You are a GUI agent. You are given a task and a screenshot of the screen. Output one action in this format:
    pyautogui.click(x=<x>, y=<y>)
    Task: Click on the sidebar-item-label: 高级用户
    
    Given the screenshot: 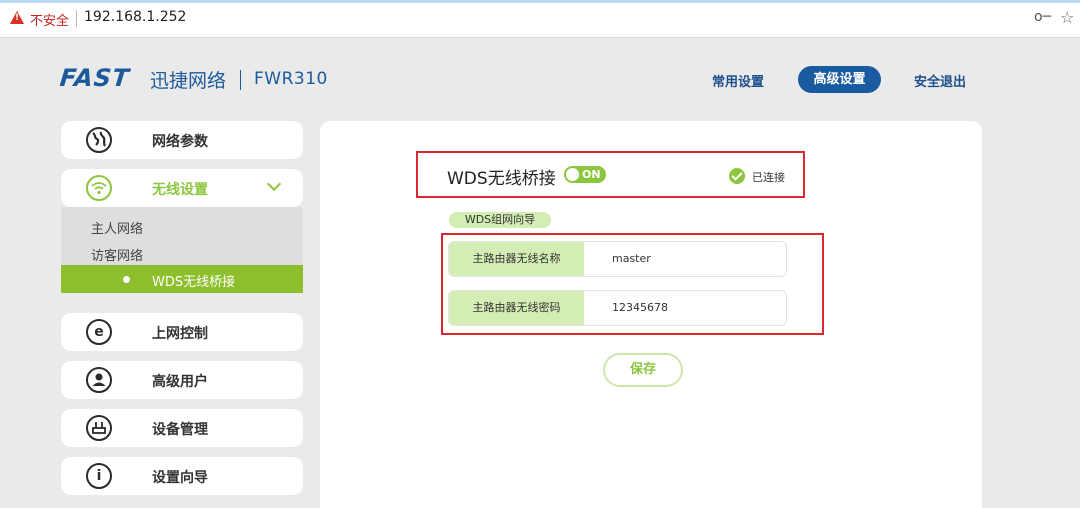 What is the action you would take?
    pyautogui.click(x=180, y=382)
    